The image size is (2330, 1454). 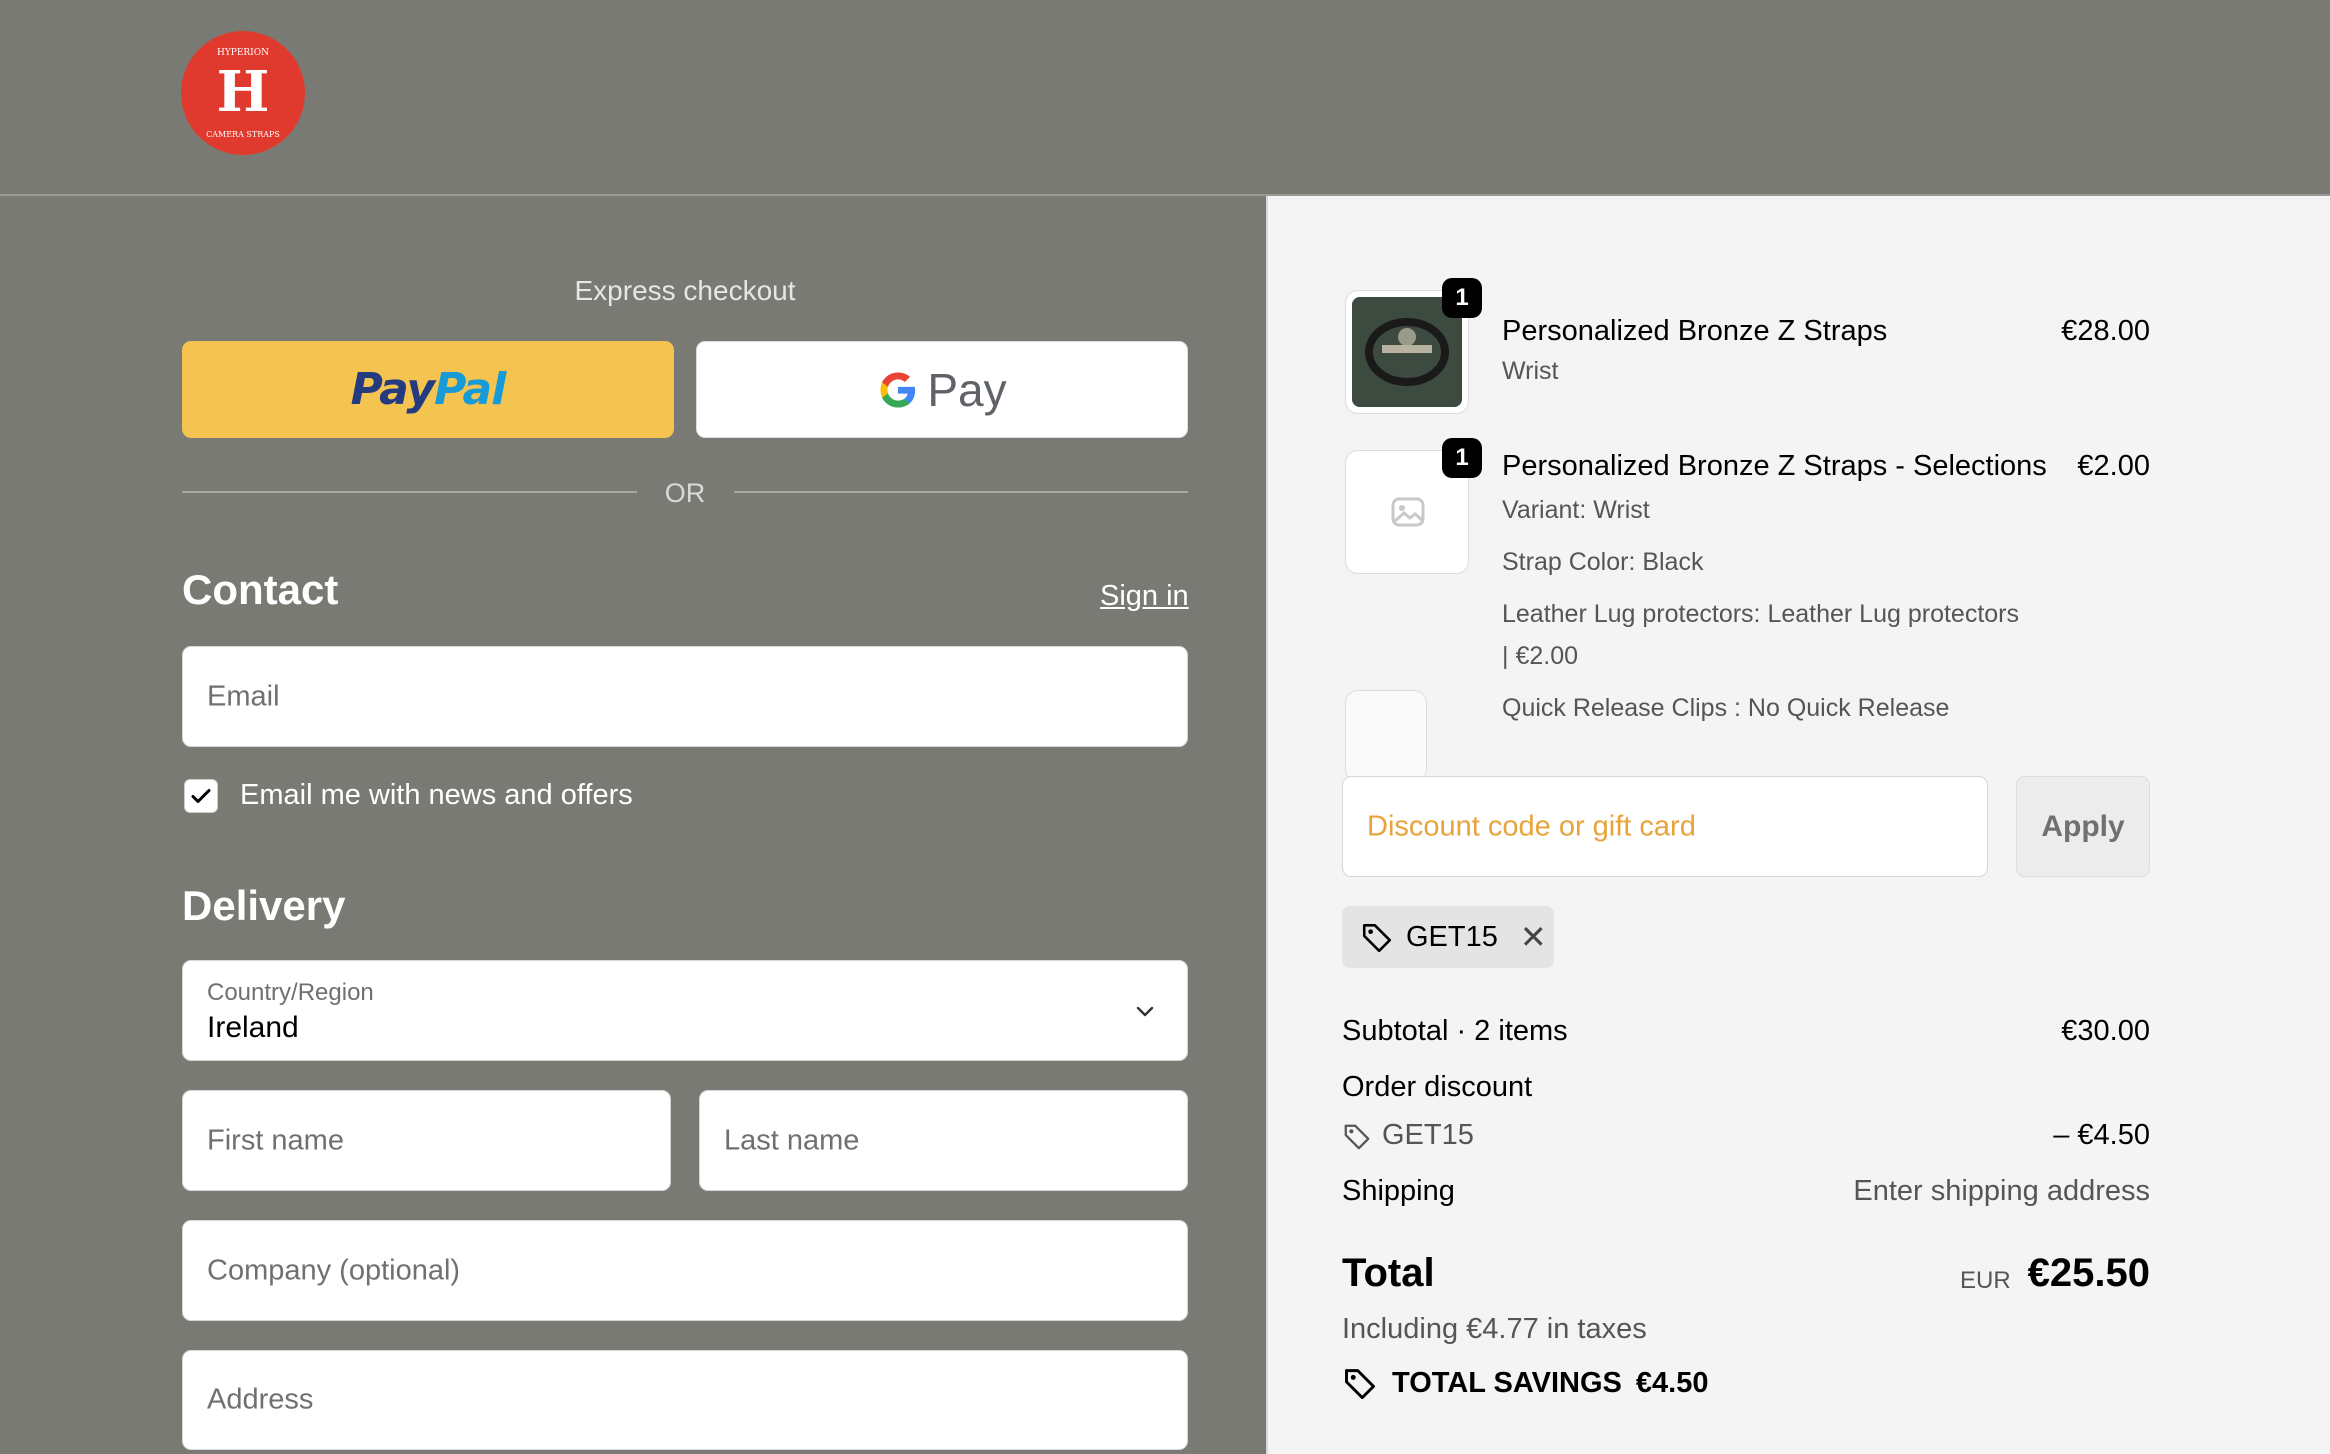 What do you see at coordinates (1760, 614) in the screenshot?
I see `item-option: Leather Lug protectors` at bounding box center [1760, 614].